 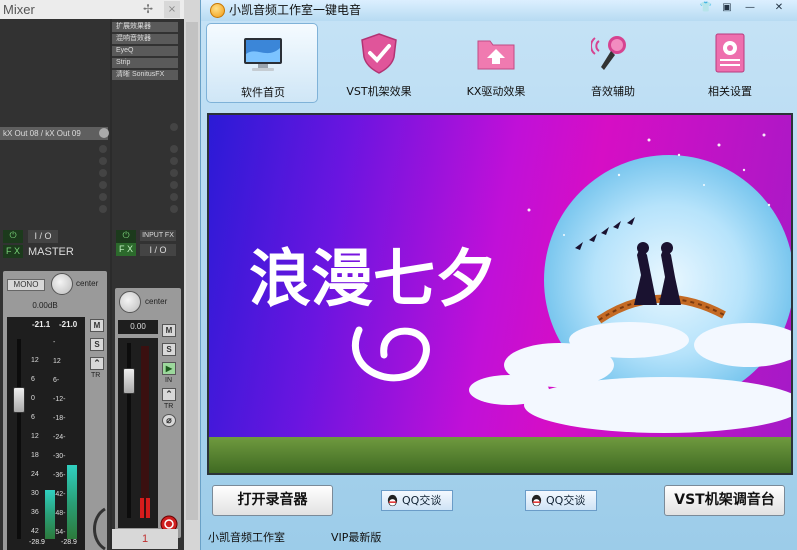 I want to click on microphone-icon, so click(x=608, y=53).